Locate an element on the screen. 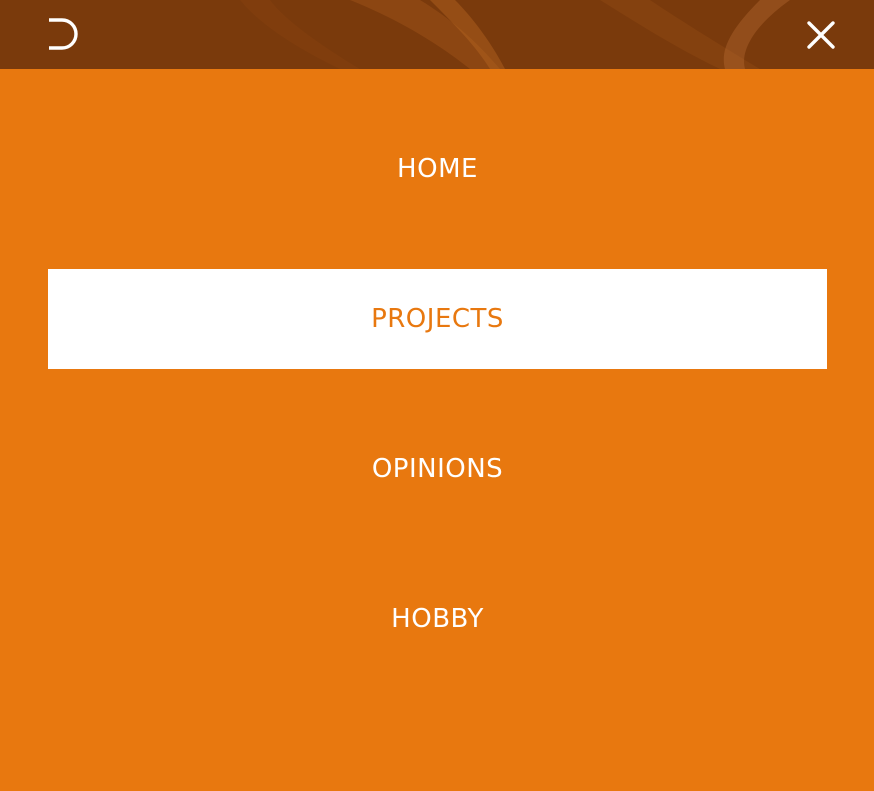 The width and height of the screenshot is (874, 791). menu-item-hobby: HOBBY is located at coordinates (437, 619).